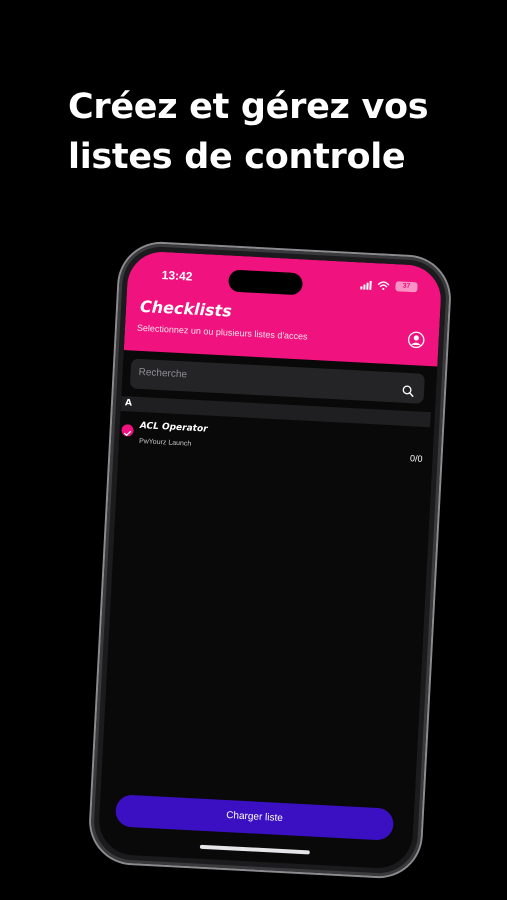 This screenshot has height=900, width=507. What do you see at coordinates (177, 275) in the screenshot?
I see `status-time: 13:42` at bounding box center [177, 275].